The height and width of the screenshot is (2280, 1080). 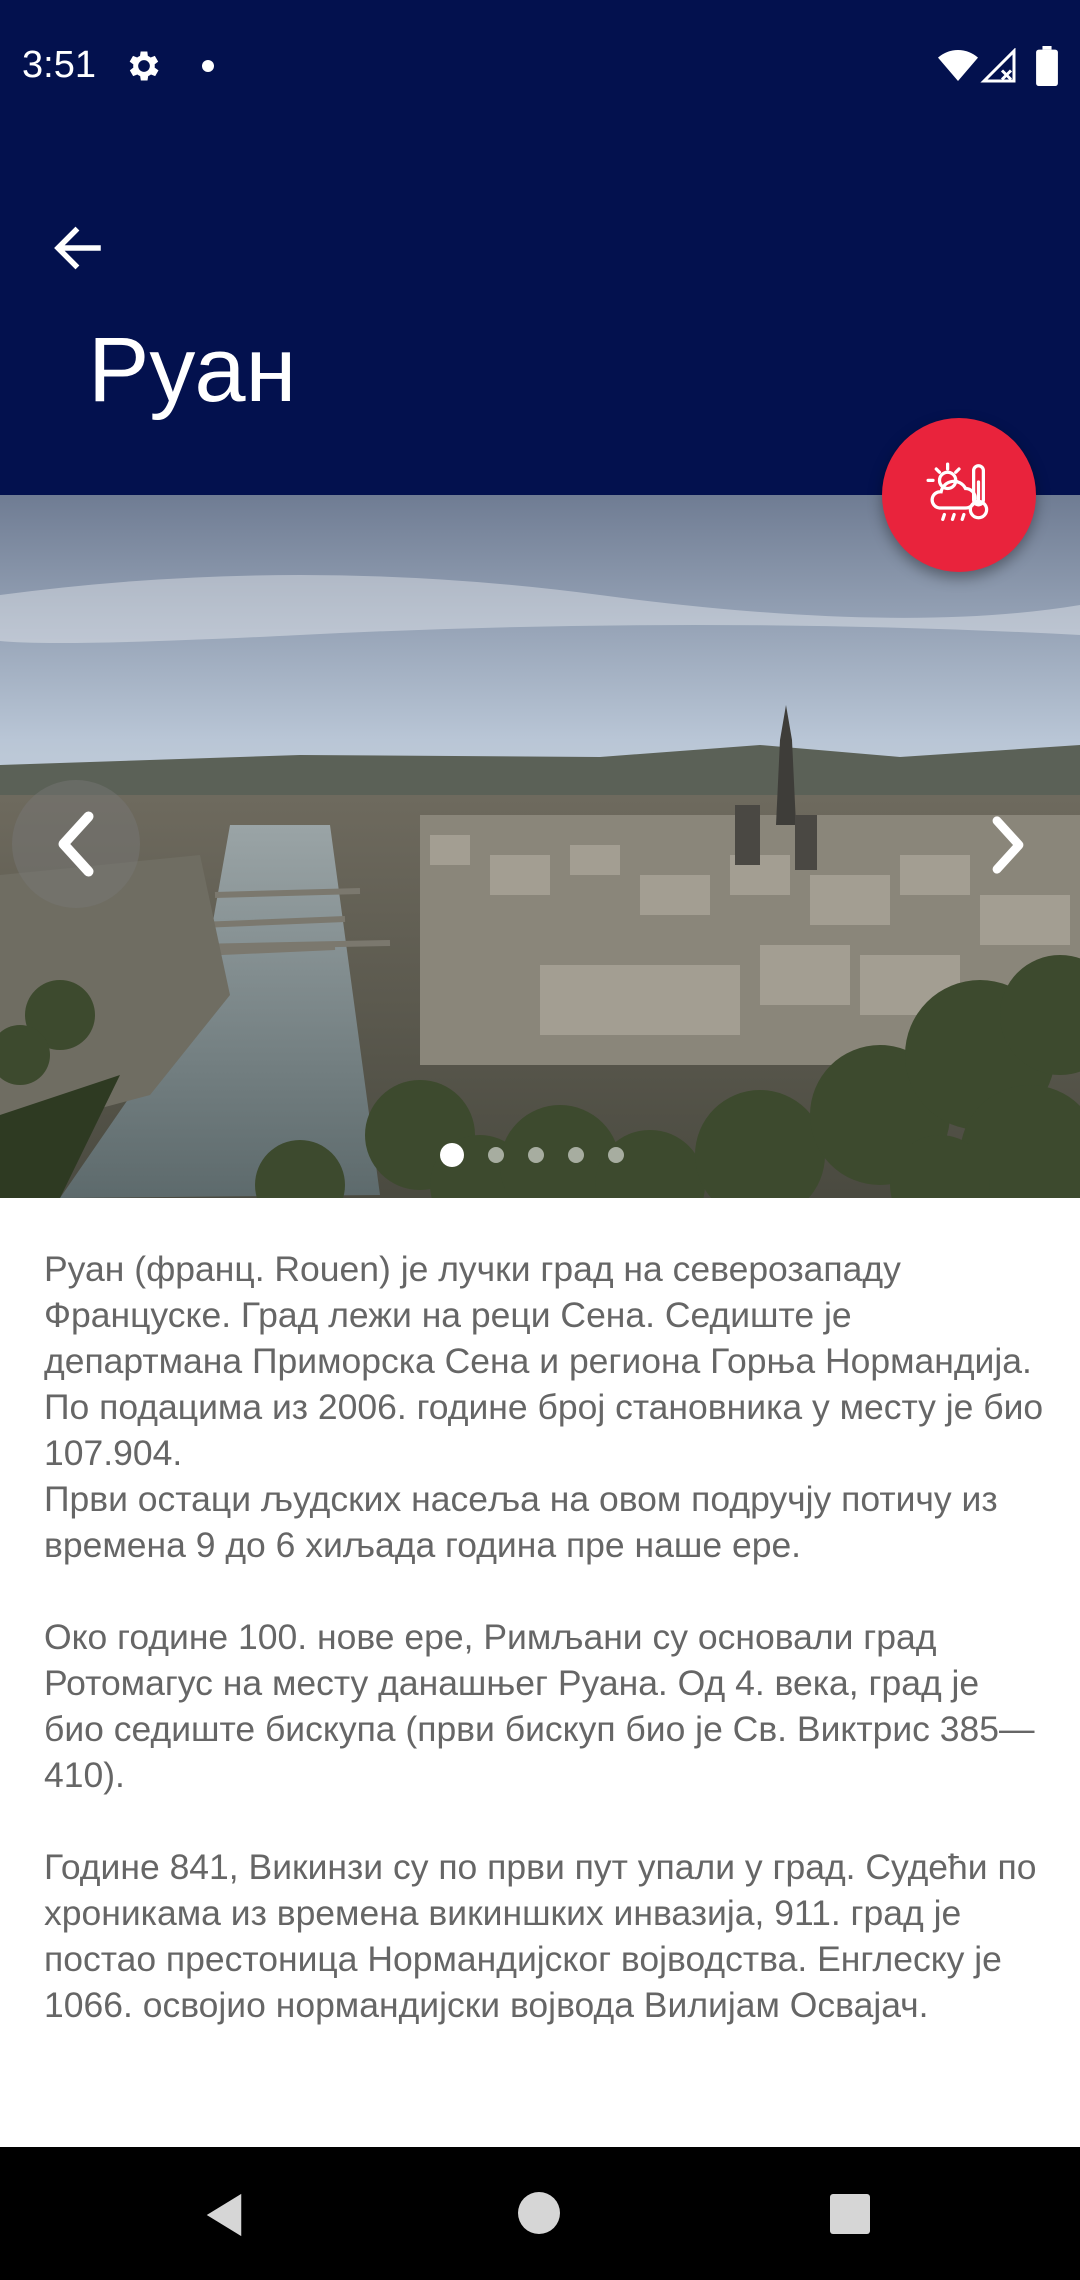 What do you see at coordinates (224, 2215) in the screenshot?
I see `back-triangle-icon` at bounding box center [224, 2215].